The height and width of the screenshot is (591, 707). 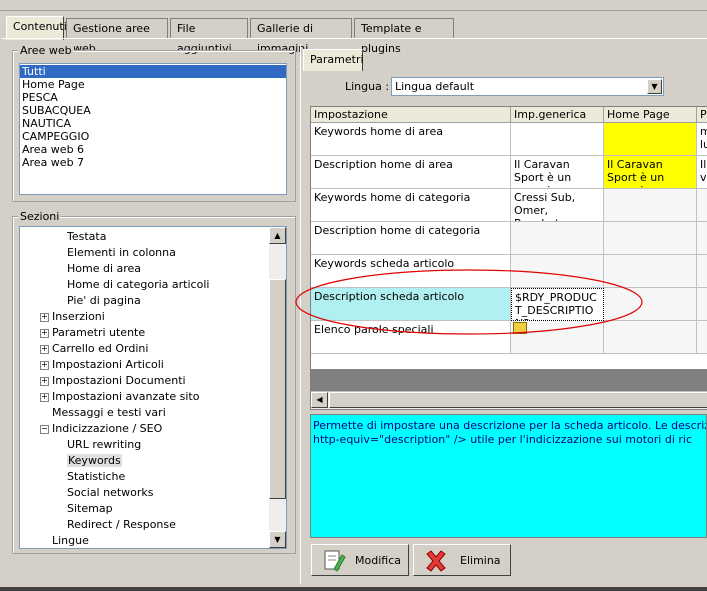 I want to click on tab-contenuti: Contenuti, so click(x=36, y=28).